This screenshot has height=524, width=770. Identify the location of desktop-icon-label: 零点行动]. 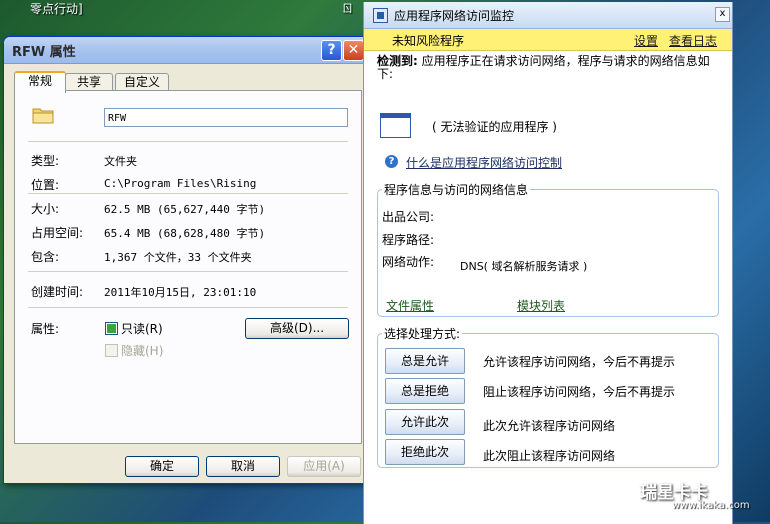
(56, 9).